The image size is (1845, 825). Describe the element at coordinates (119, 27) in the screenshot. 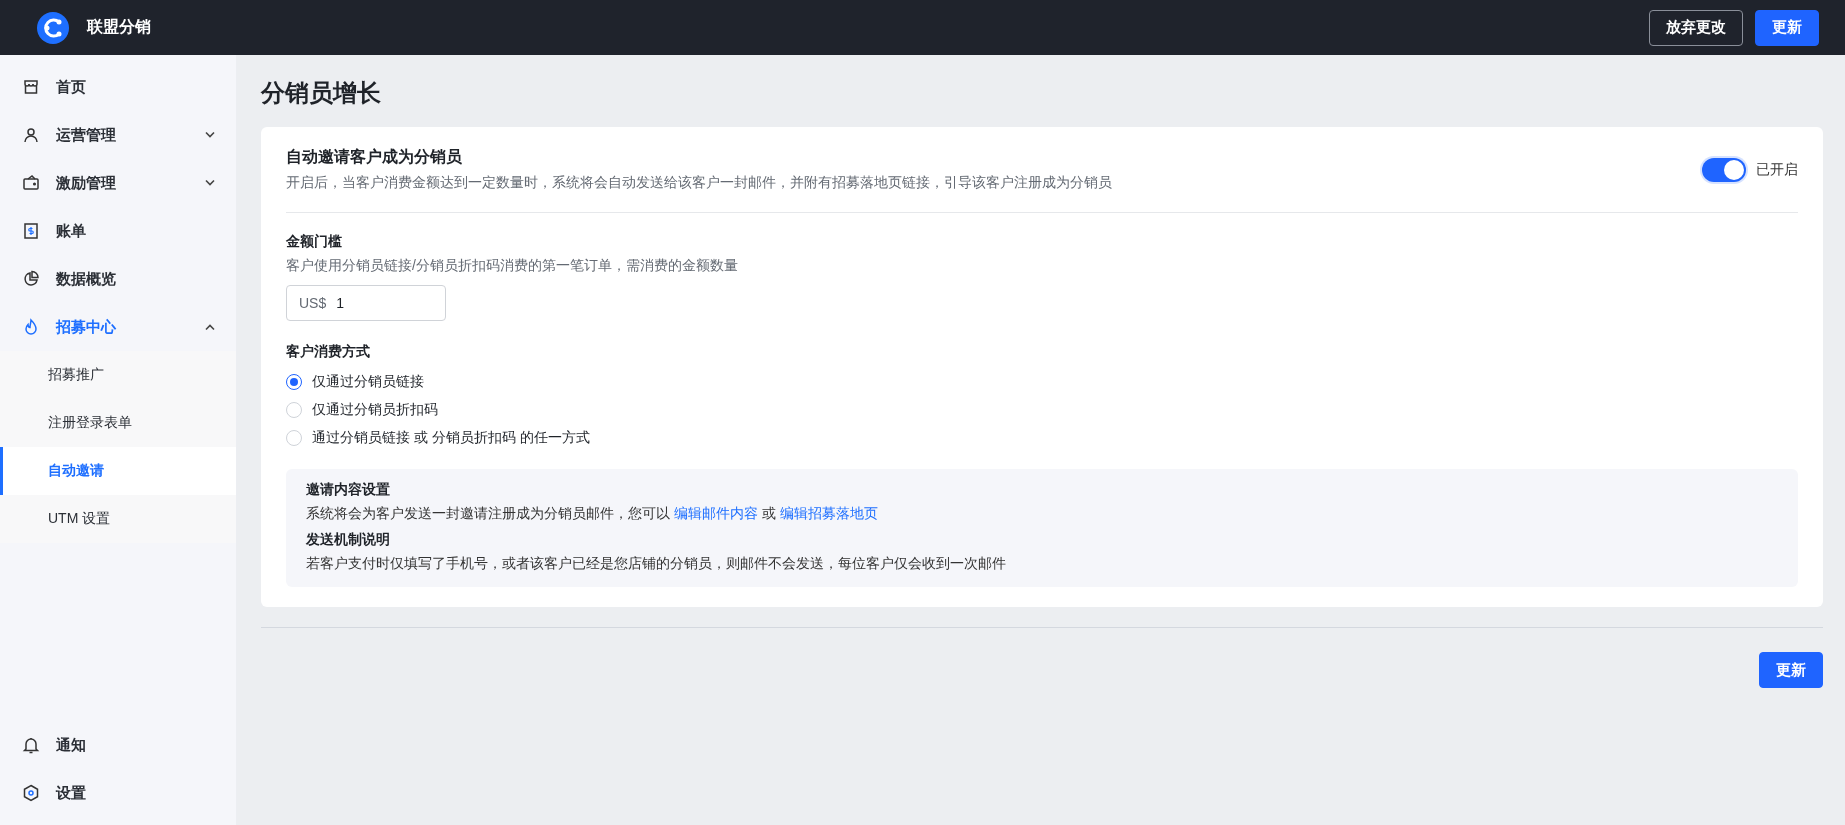

I see `app-title: 联盟分销` at that location.